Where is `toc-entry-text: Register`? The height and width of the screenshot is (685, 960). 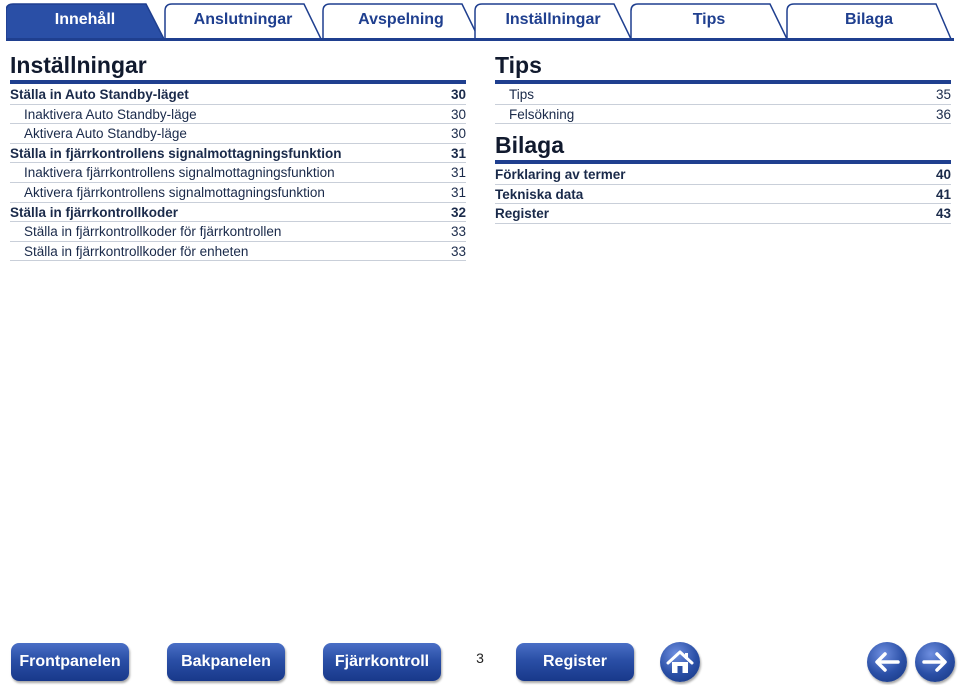
toc-entry-text: Register is located at coordinates (522, 214).